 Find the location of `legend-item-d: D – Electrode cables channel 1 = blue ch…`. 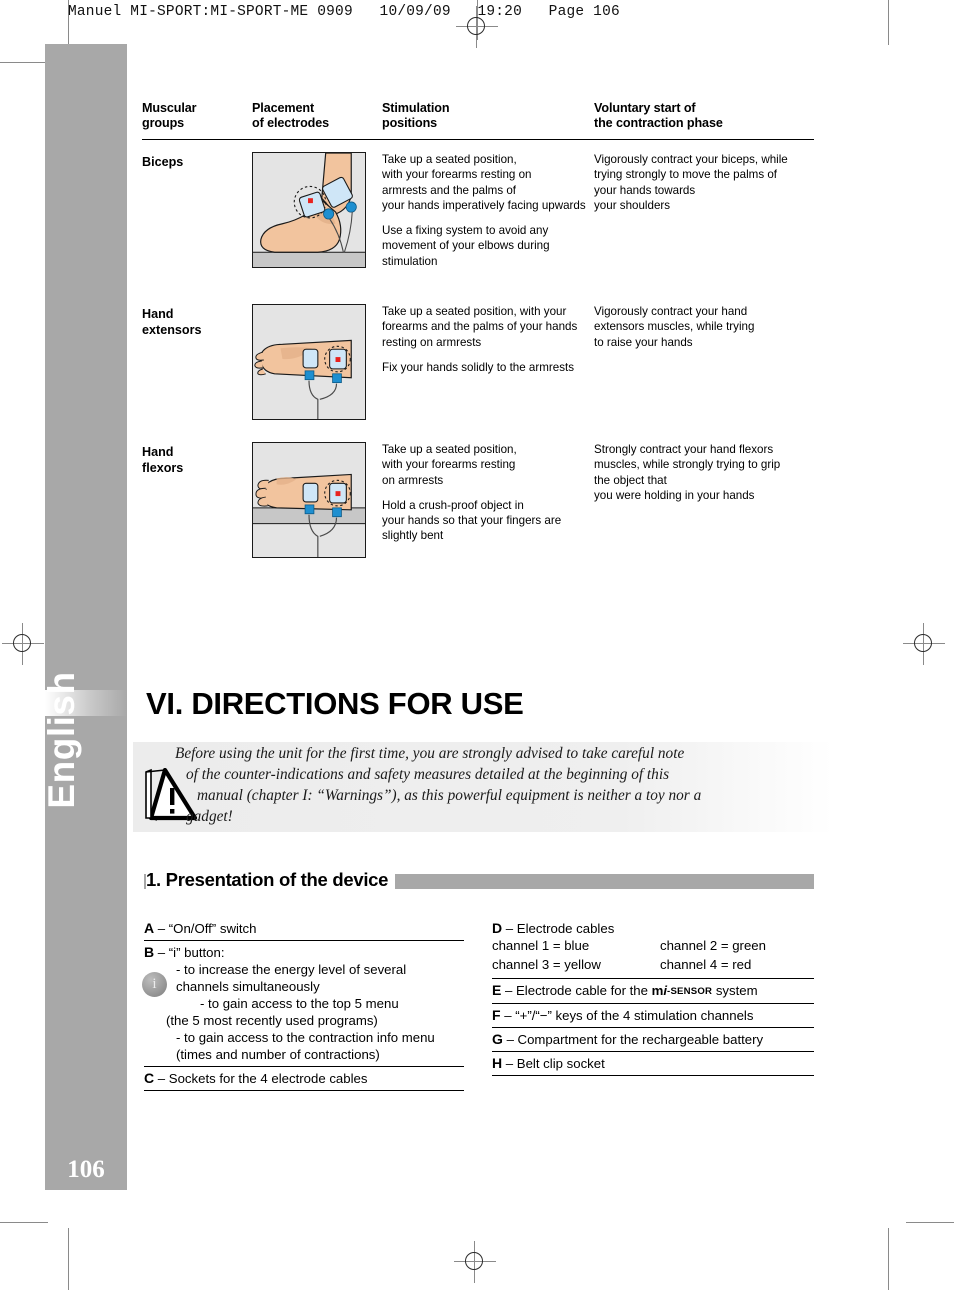

legend-item-d: D – Electrode cables channel 1 = blue ch… is located at coordinates (653, 949).